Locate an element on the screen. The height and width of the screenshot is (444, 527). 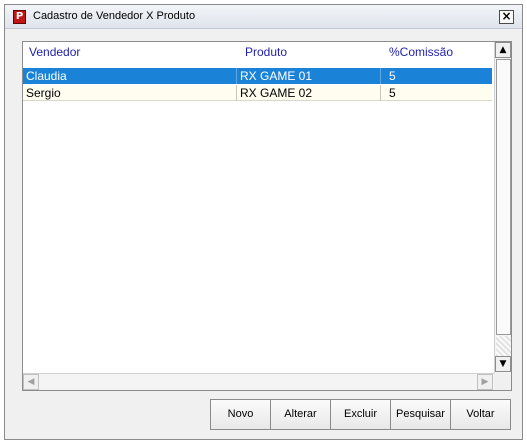
window-title: Cadastro de Vendedor X Produto is located at coordinates (114, 16).